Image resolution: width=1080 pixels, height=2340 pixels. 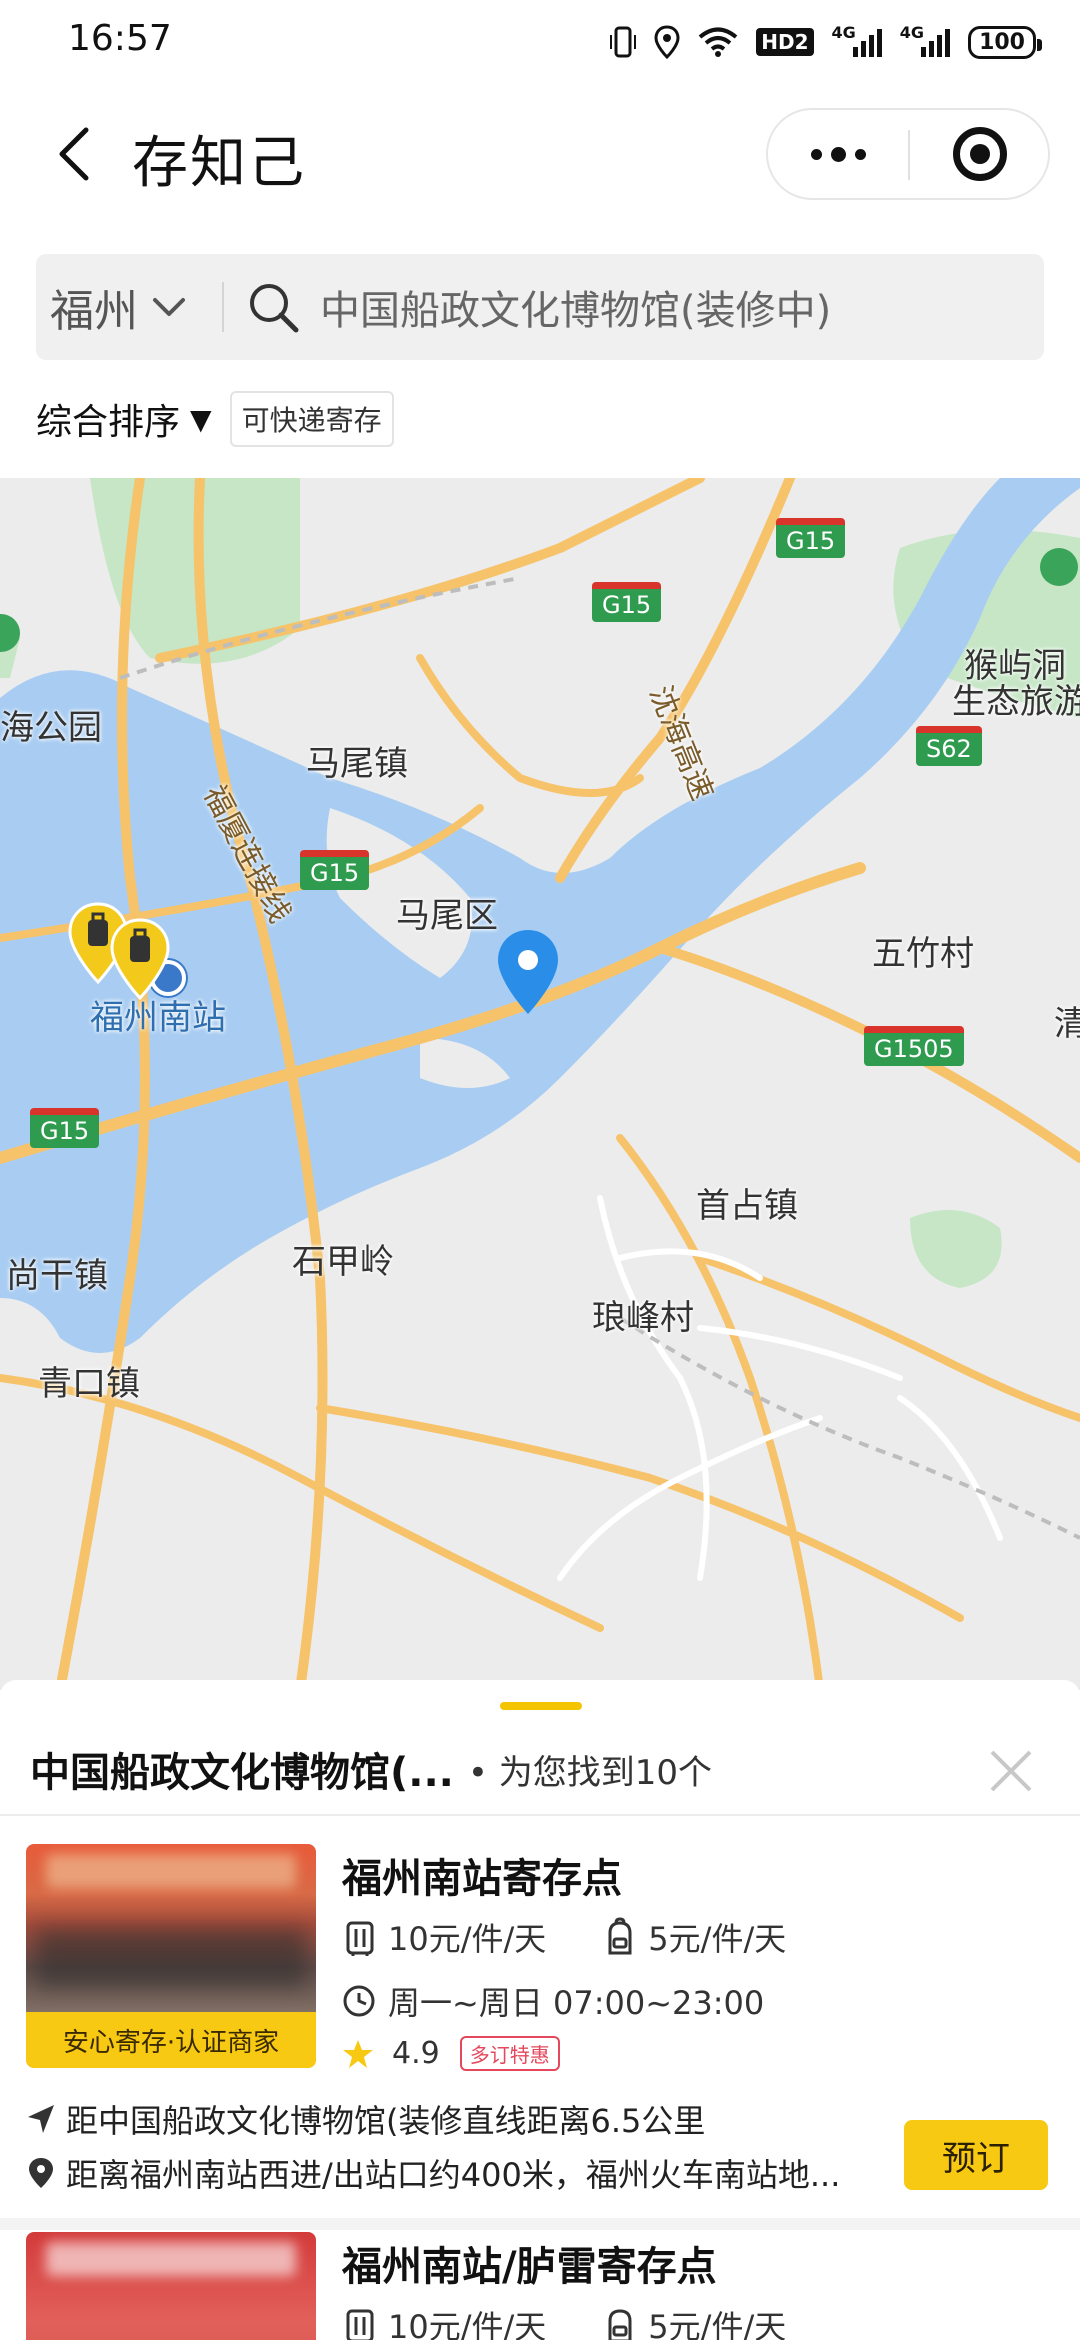 I want to click on search-bar: 福州 中国船政文化博物馆(装修中), so click(x=540, y=307).